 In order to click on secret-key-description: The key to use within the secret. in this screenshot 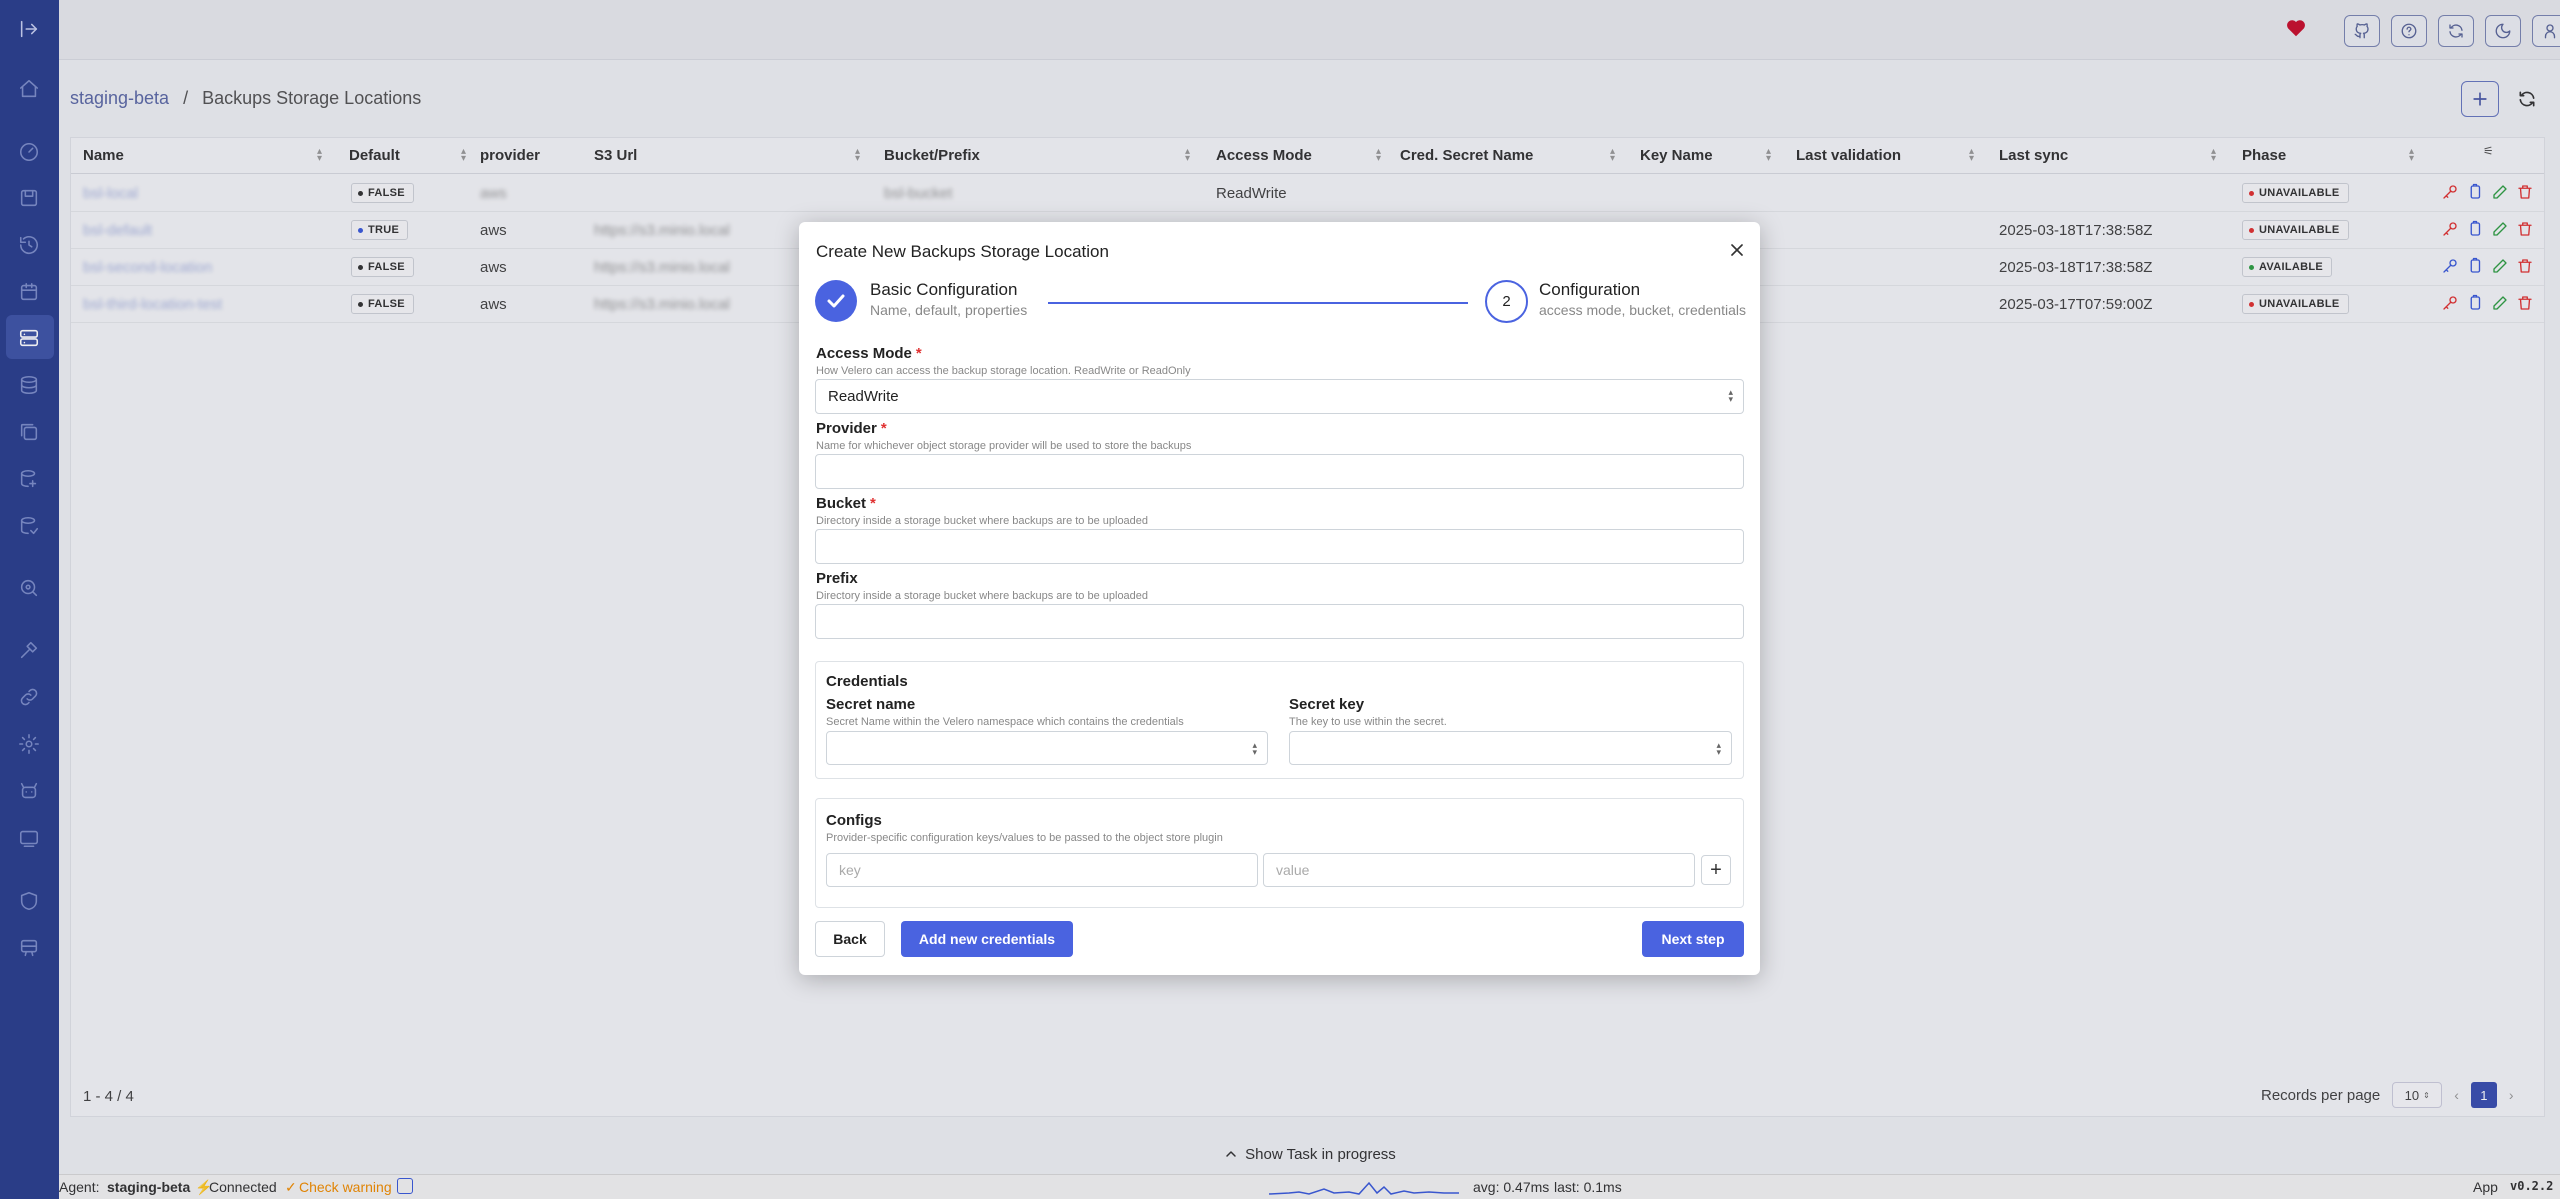, I will do `click(1368, 722)`.